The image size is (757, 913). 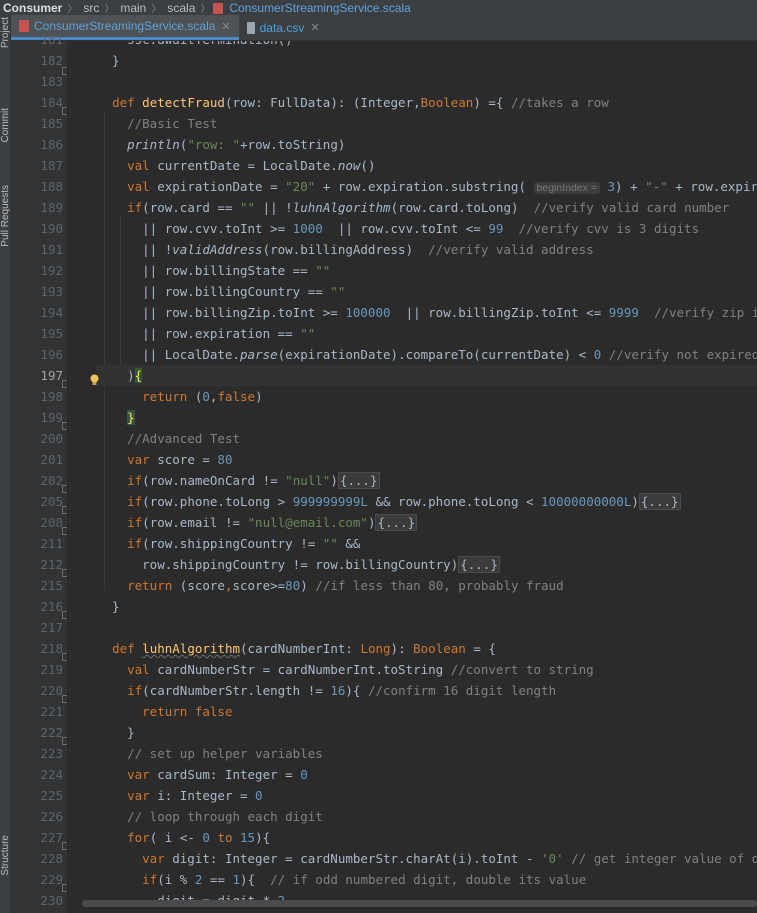 I want to click on code-line: for( i <- 0 to 15){, so click(x=427, y=837).